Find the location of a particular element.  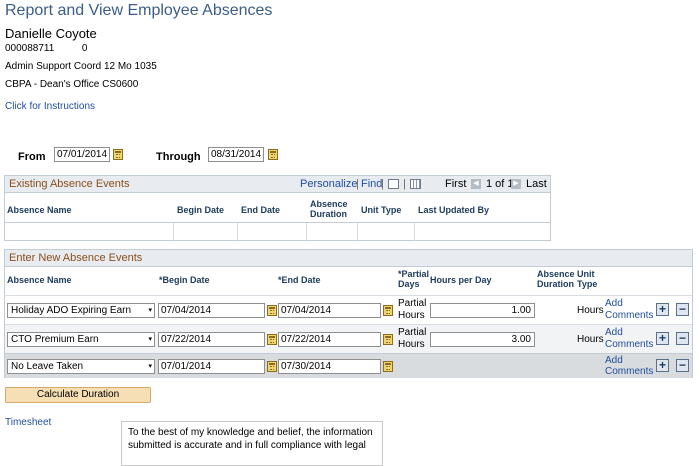

col-last-updated-by: Last Updated By is located at coordinates (454, 210).